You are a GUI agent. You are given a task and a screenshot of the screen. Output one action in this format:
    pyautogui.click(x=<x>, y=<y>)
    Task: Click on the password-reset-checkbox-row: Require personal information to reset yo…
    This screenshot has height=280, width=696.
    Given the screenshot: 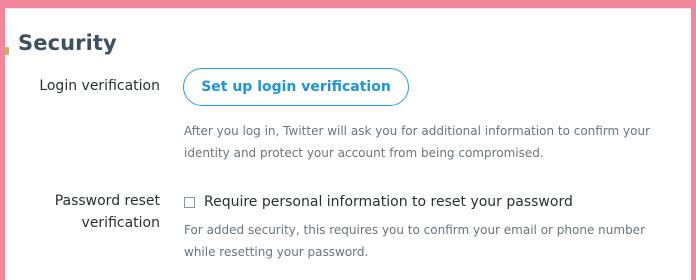 What is the action you would take?
    pyautogui.click(x=378, y=202)
    